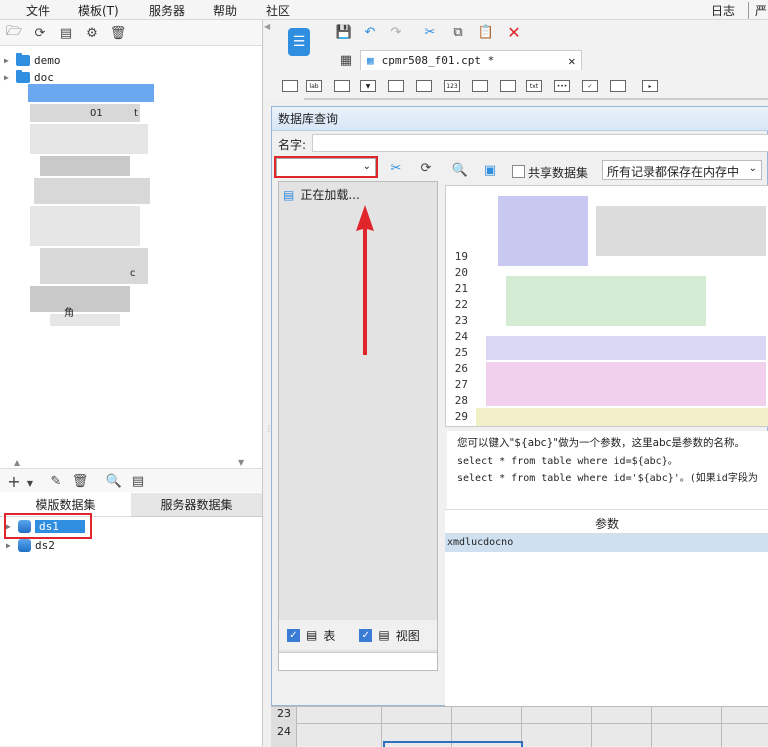 Image resolution: width=768 pixels, height=747 pixels. What do you see at coordinates (514, 32) in the screenshot?
I see `delete-x-icon: ✕` at bounding box center [514, 32].